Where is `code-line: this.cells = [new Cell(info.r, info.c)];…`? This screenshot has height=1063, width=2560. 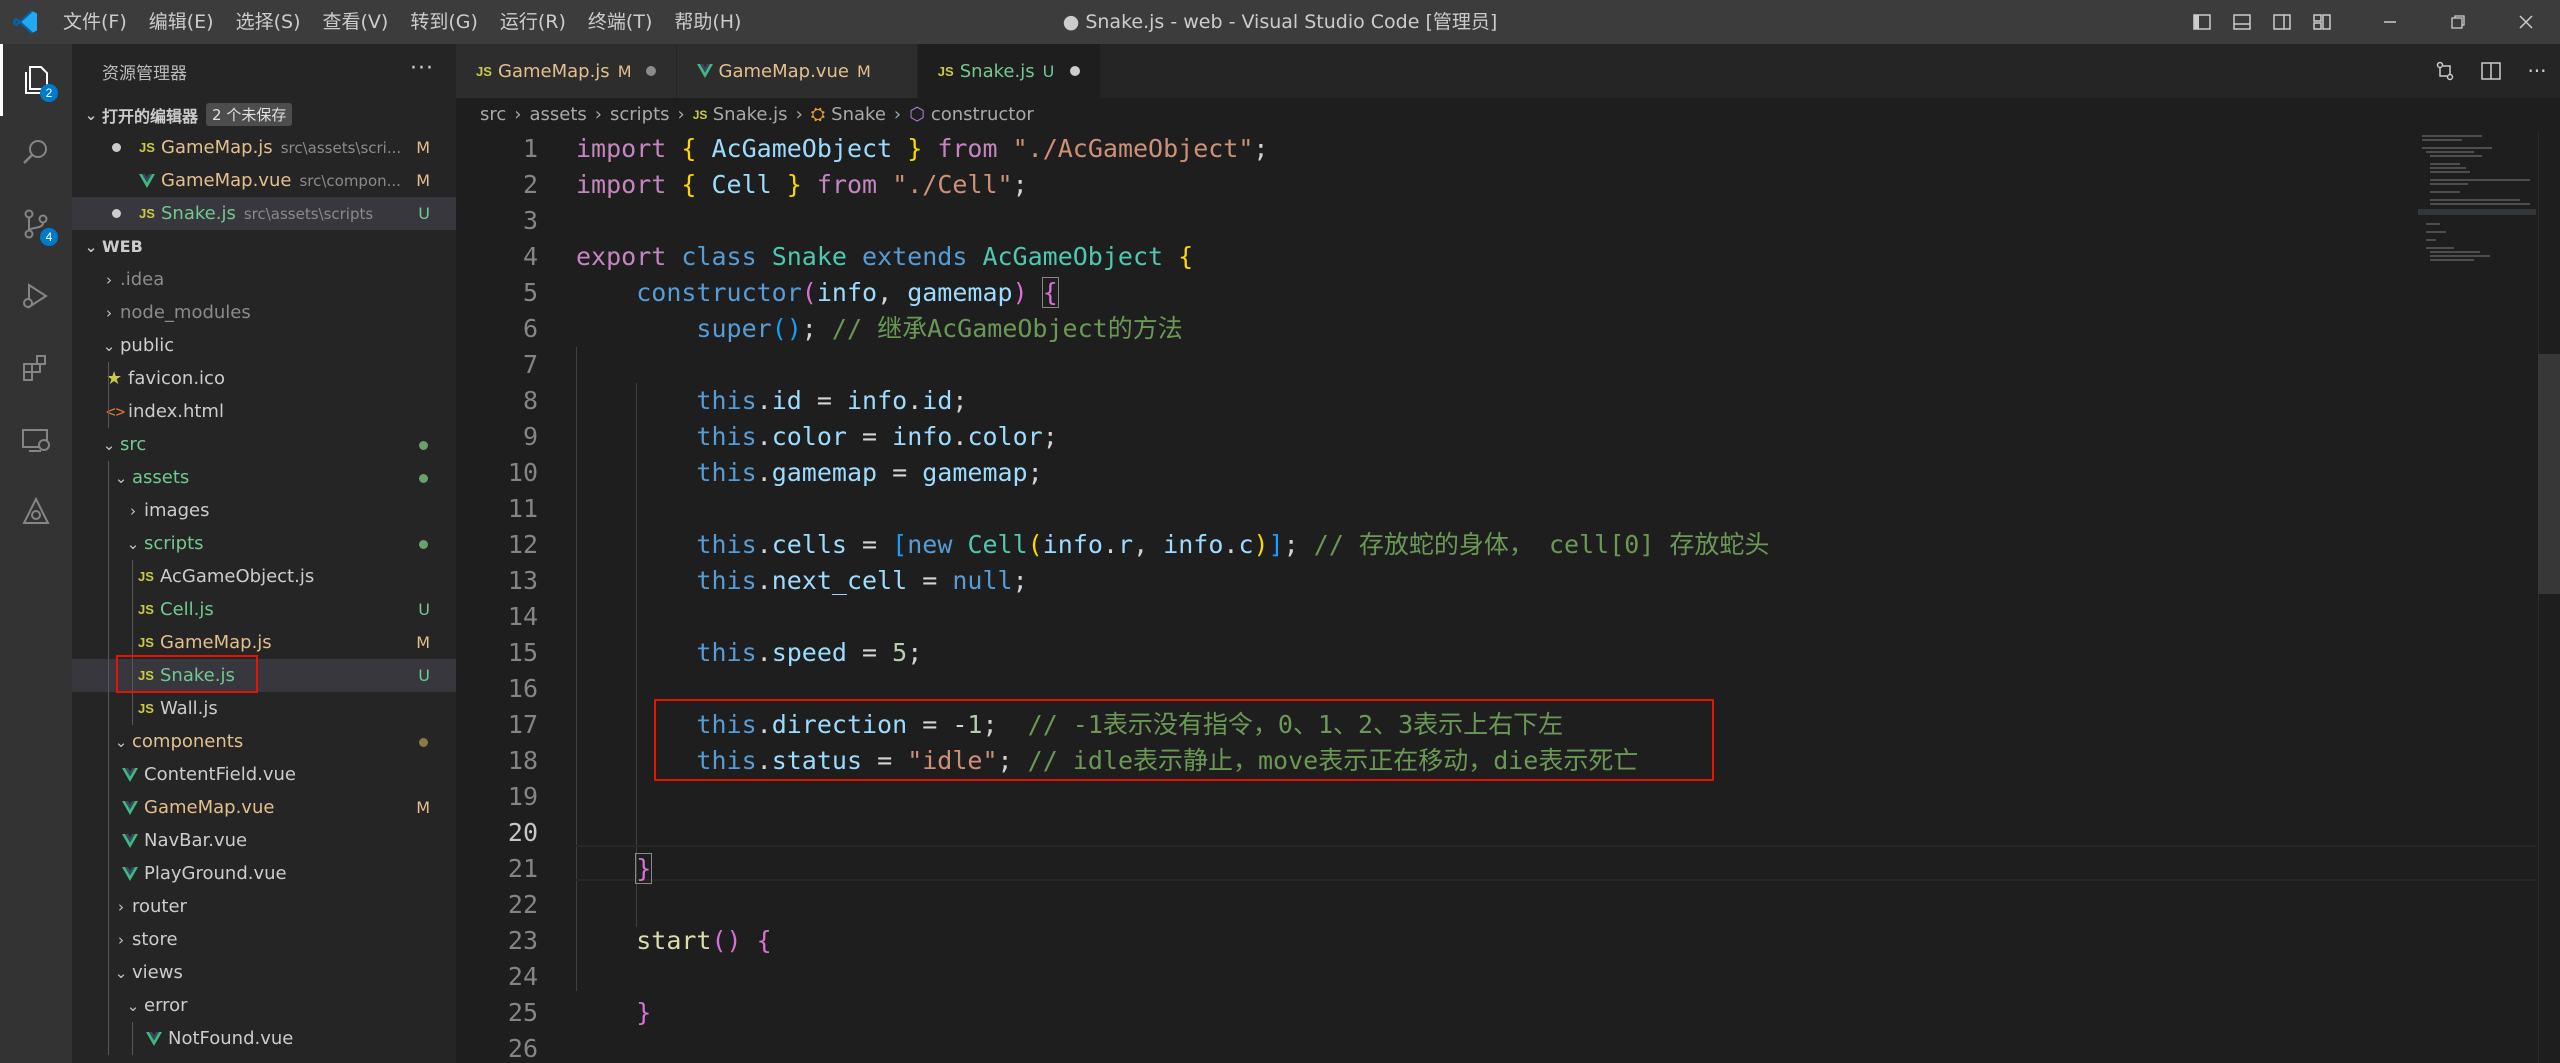
code-line: this.cells = [new Cell(info.r, info.c)];… is located at coordinates (1233, 544).